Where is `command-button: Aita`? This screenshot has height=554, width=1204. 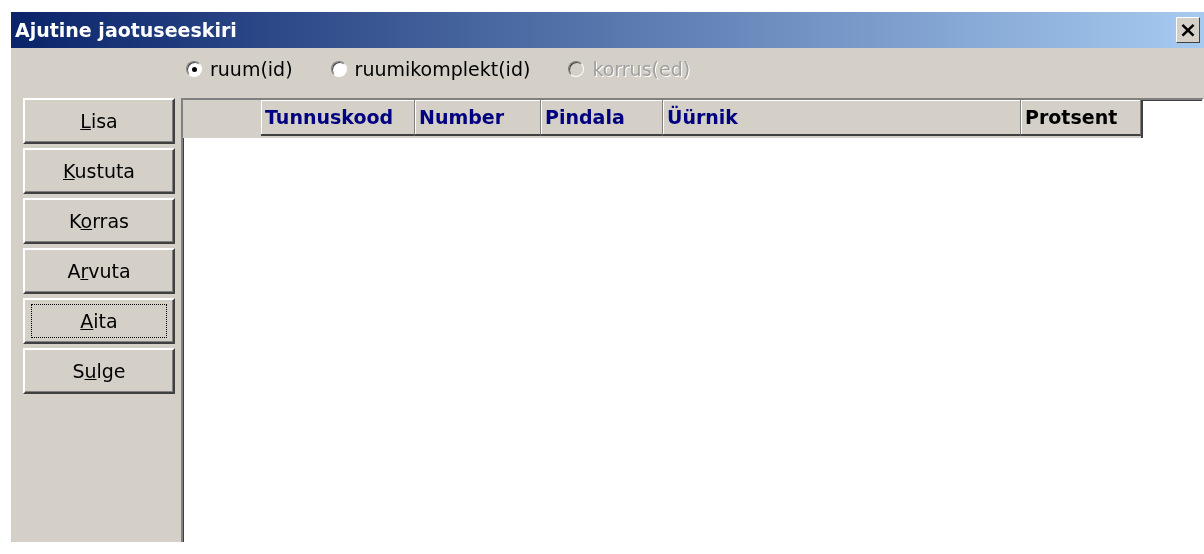
command-button: Aita is located at coordinates (99, 321).